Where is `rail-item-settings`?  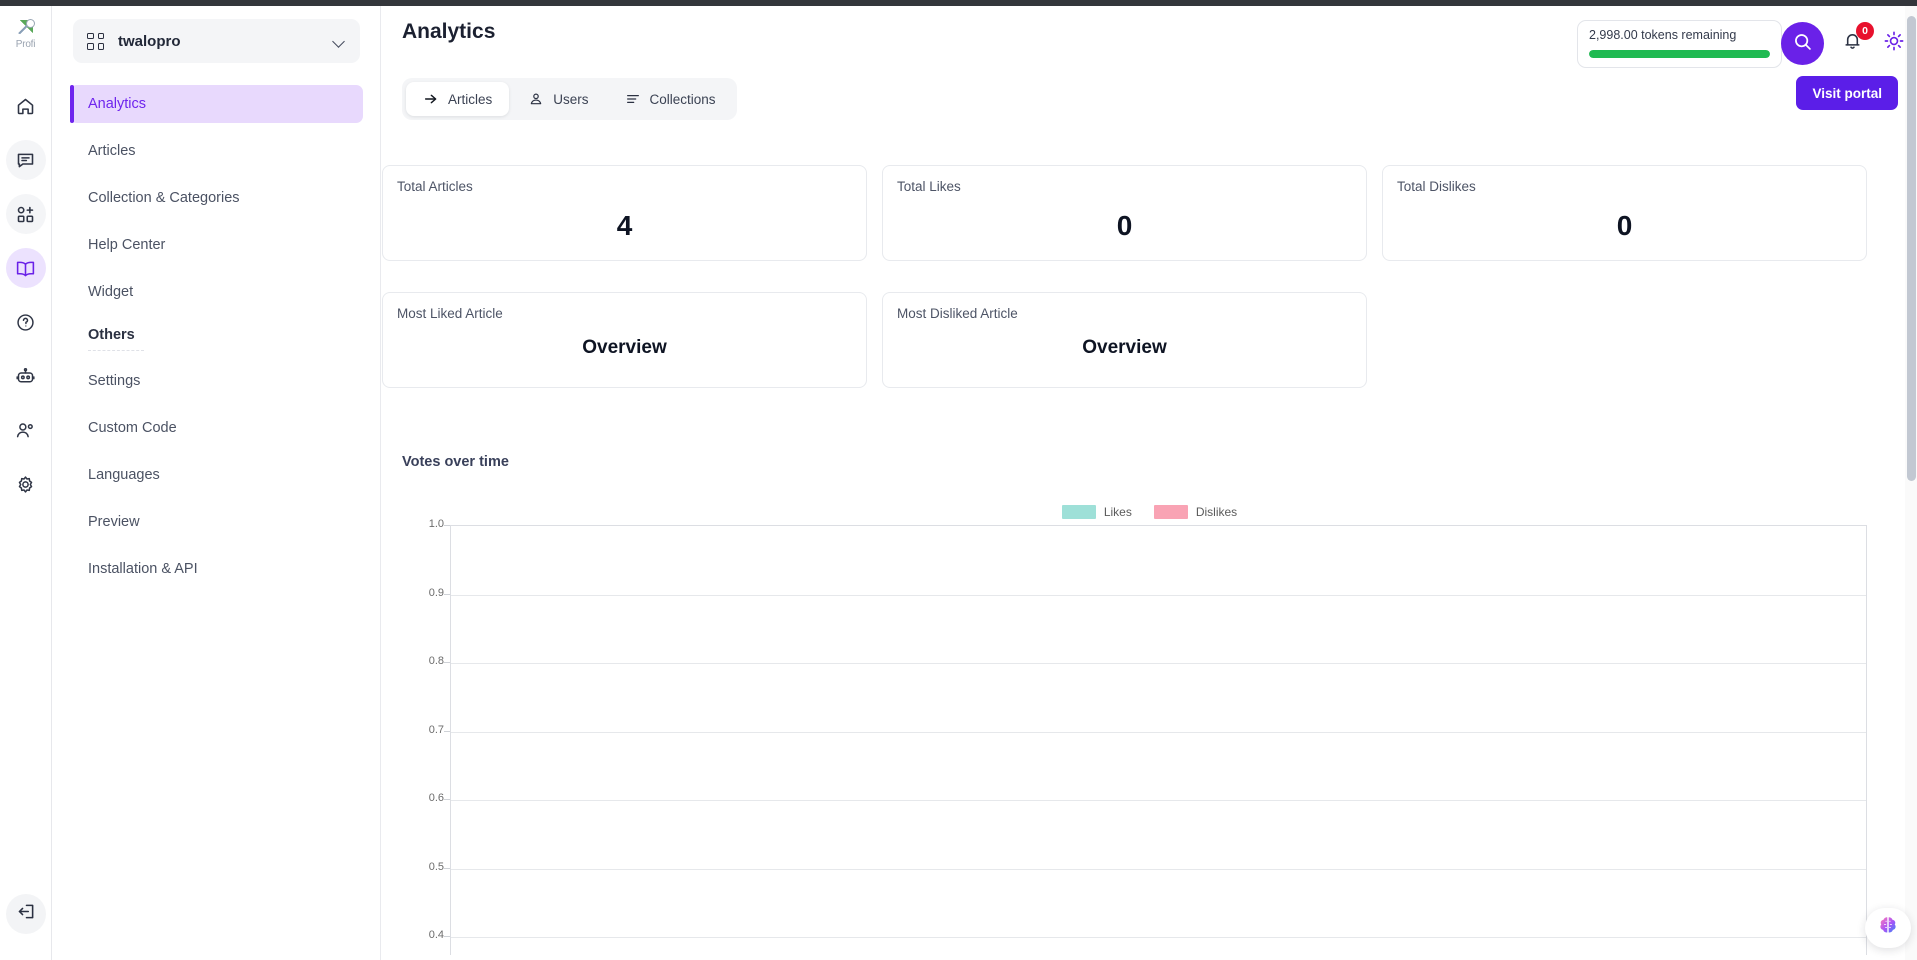 rail-item-settings is located at coordinates (26, 484).